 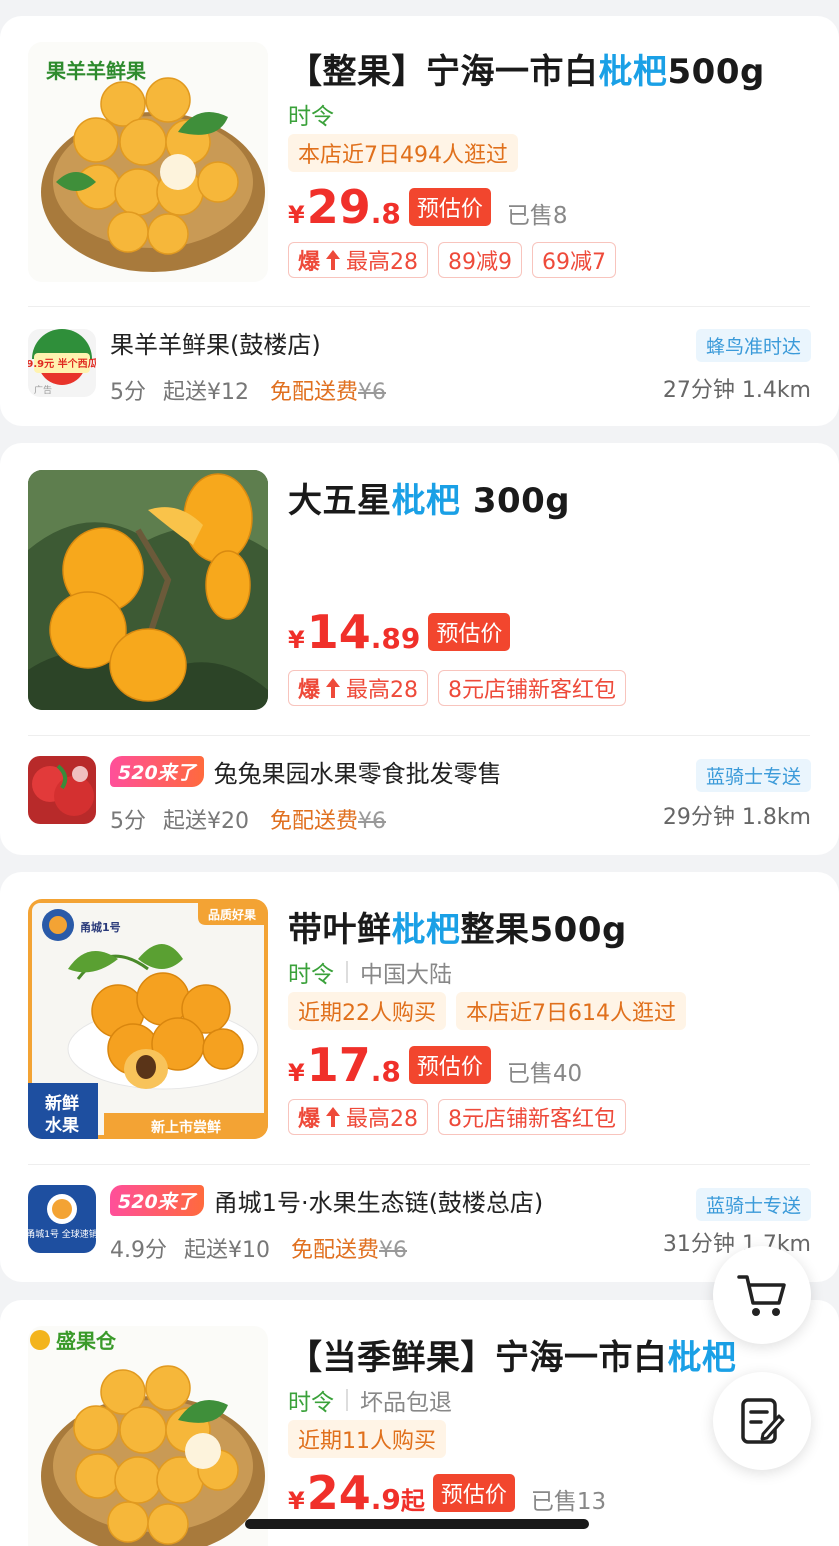 I want to click on price-row: ¥ 14 .89 预估价, so click(x=399, y=632).